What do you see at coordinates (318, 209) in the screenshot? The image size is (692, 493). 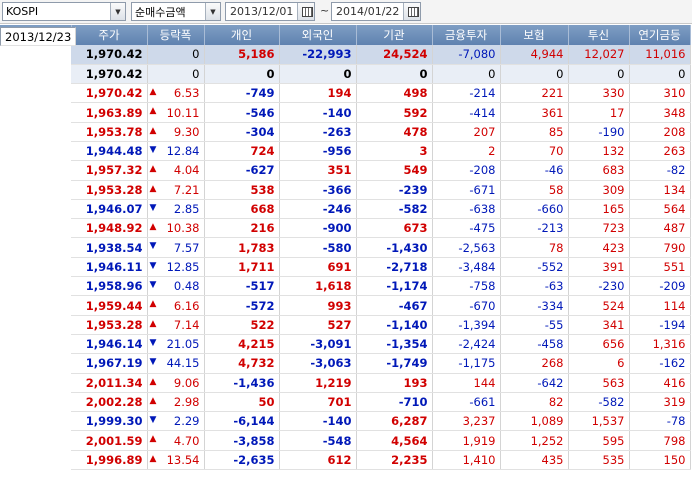 I see `cell-frn: -246` at bounding box center [318, 209].